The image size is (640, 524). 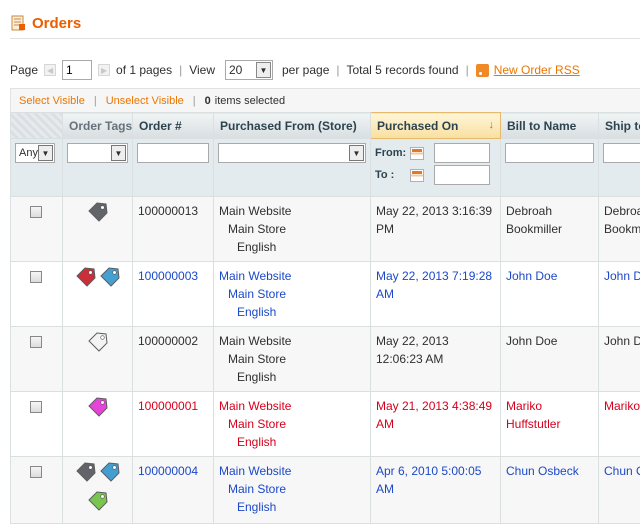 What do you see at coordinates (537, 70) in the screenshot?
I see `new-order-rss-link: New Order RSS` at bounding box center [537, 70].